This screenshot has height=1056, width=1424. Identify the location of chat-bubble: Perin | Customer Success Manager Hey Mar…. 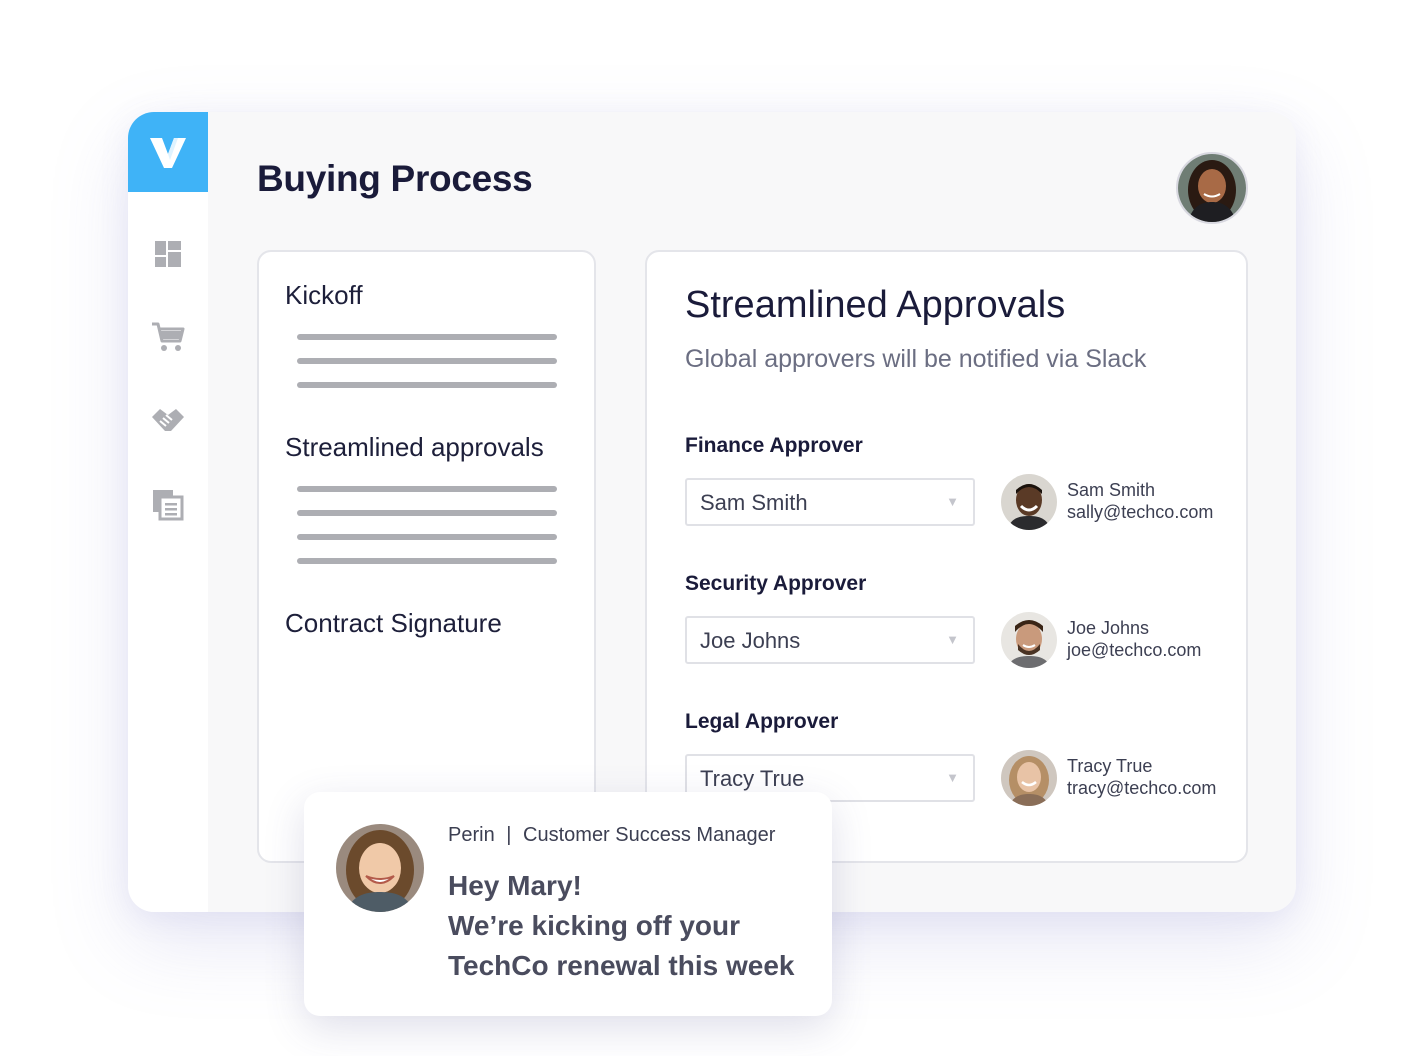
(568, 904).